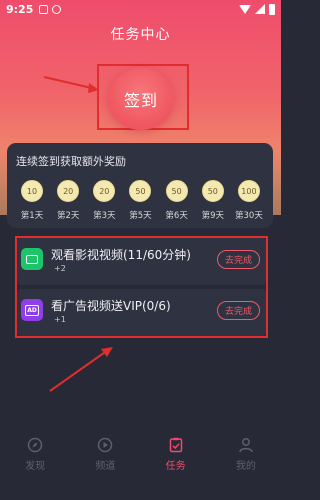 This screenshot has height=500, width=320. What do you see at coordinates (176, 454) in the screenshot?
I see `tab-tasks: 任务` at bounding box center [176, 454].